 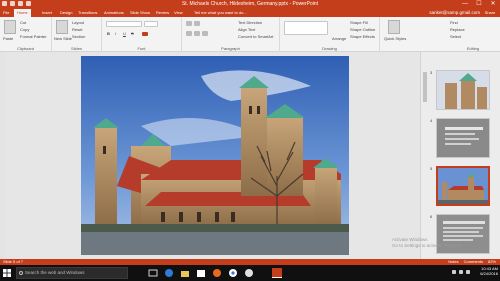 What do you see at coordinates (205, 33) in the screenshot?
I see `align-right-icon` at bounding box center [205, 33].